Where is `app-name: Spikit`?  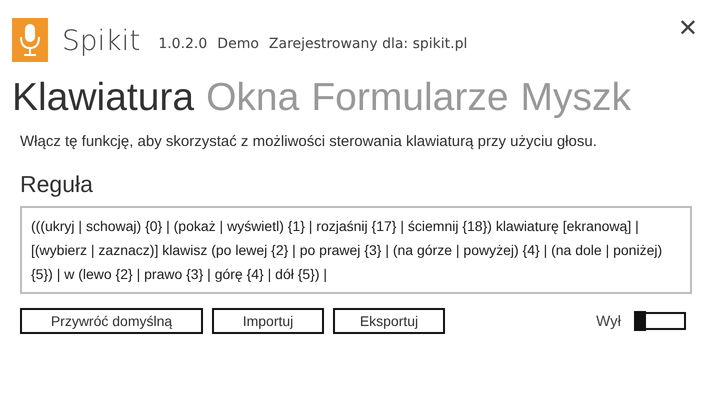 app-name: Spikit is located at coordinates (101, 40).